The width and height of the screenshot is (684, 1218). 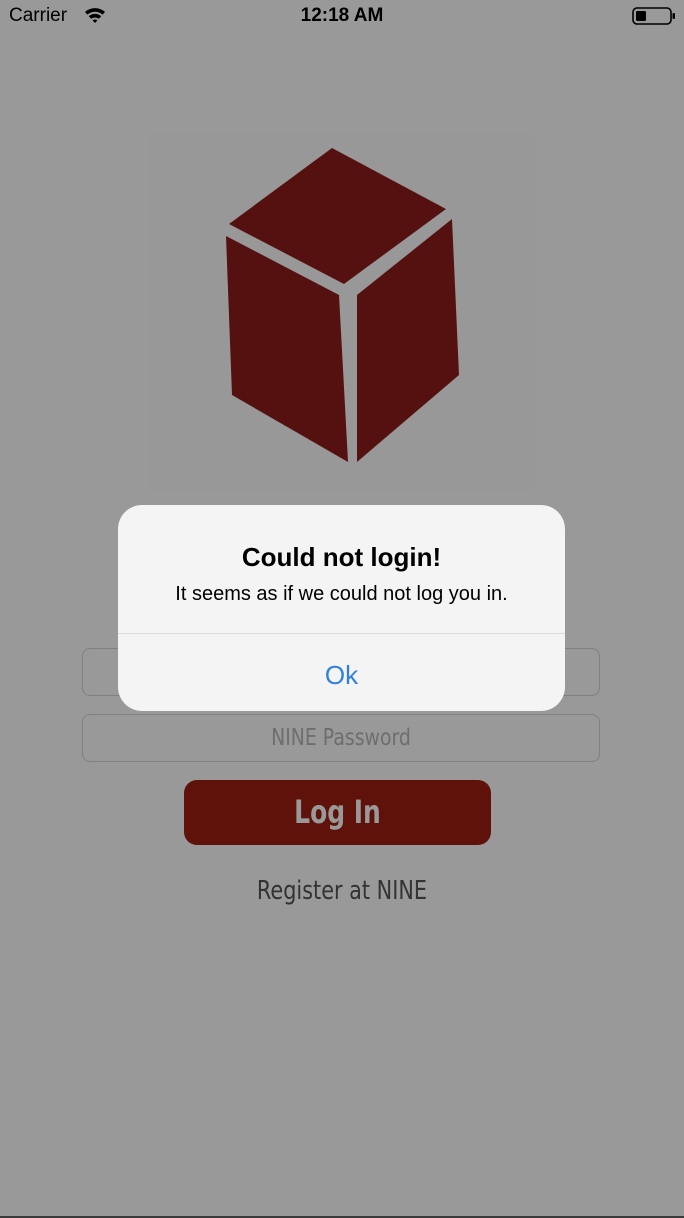 I want to click on status-bar: Carrier 12:18 AM, so click(x=342, y=17).